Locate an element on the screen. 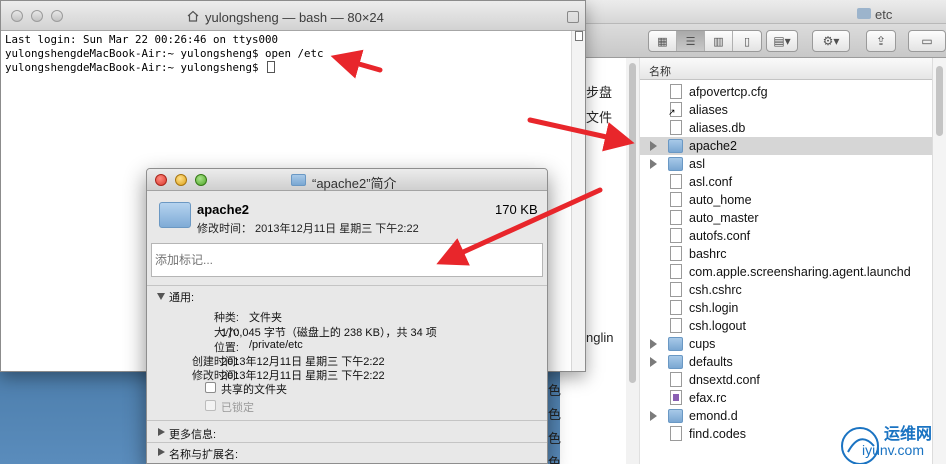 The height and width of the screenshot is (464, 946). more-info-section-header: 更多信息: is located at coordinates (192, 434).